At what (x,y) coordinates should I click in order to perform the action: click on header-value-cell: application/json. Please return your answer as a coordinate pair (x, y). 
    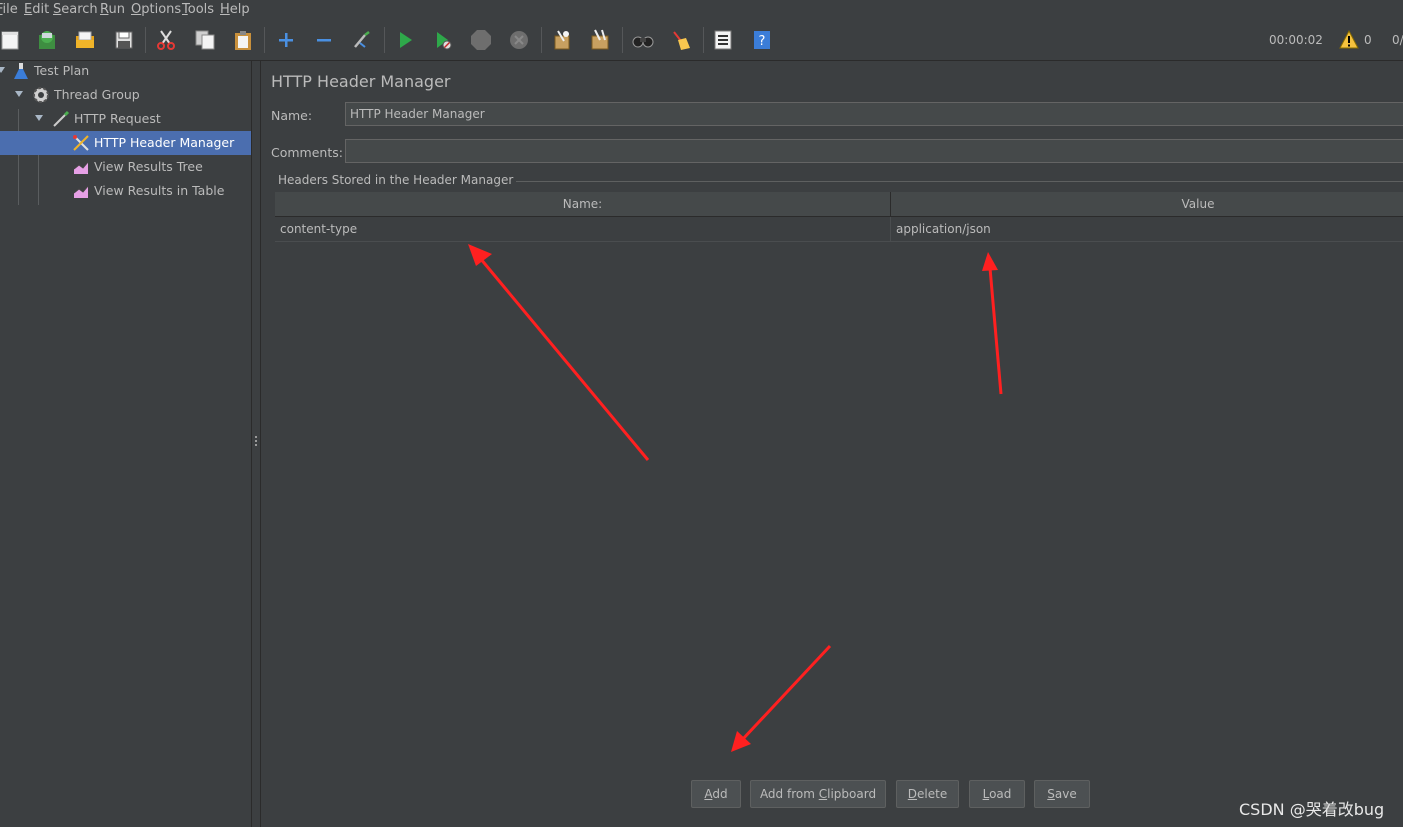
    Looking at the image, I should click on (943, 229).